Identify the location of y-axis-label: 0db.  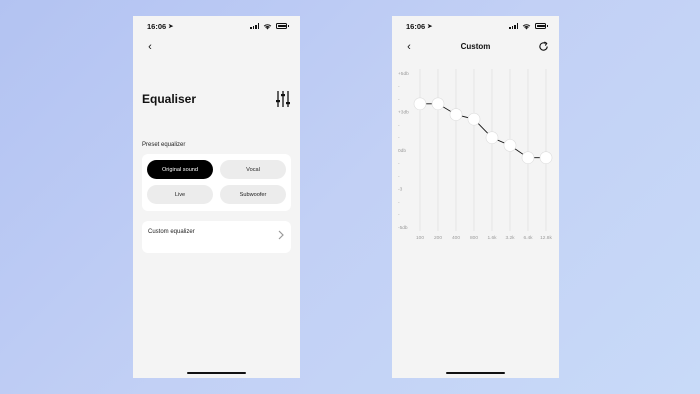
(402, 151).